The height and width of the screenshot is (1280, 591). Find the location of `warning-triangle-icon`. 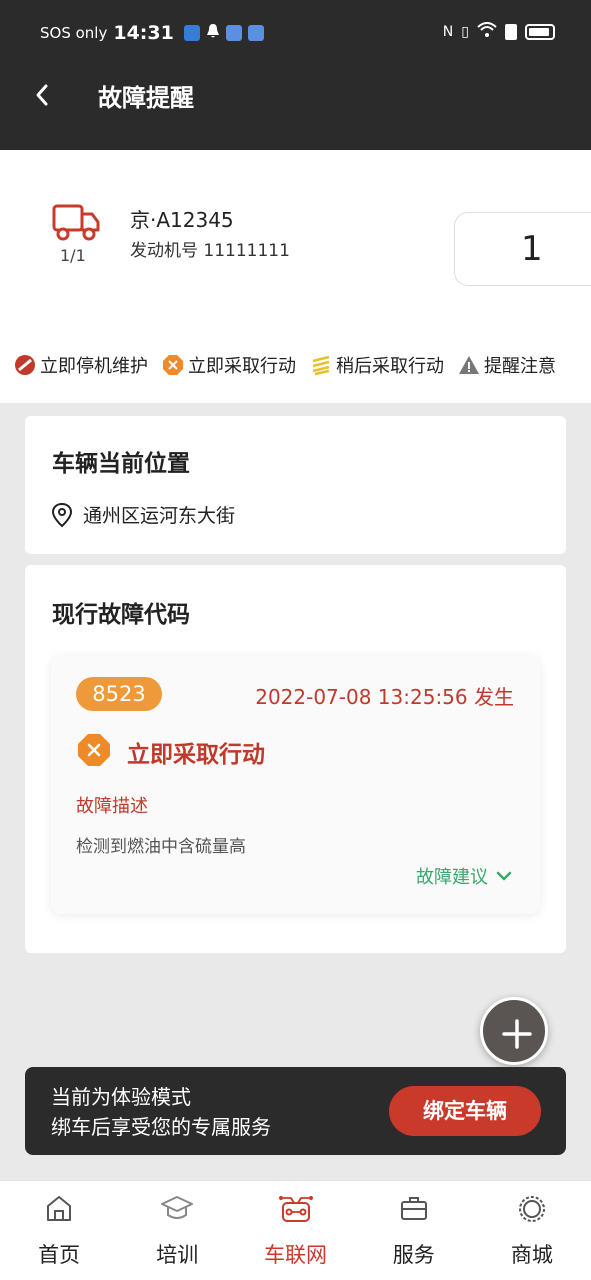

warning-triangle-icon is located at coordinates (469, 365).